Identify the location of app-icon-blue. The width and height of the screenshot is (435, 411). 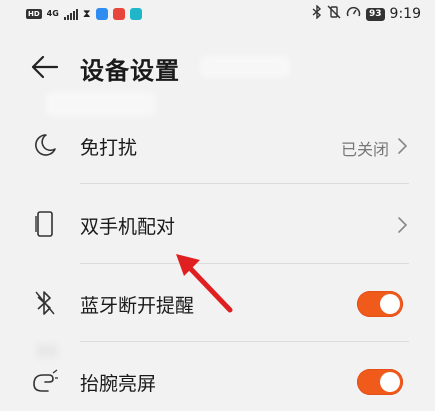
(101, 14).